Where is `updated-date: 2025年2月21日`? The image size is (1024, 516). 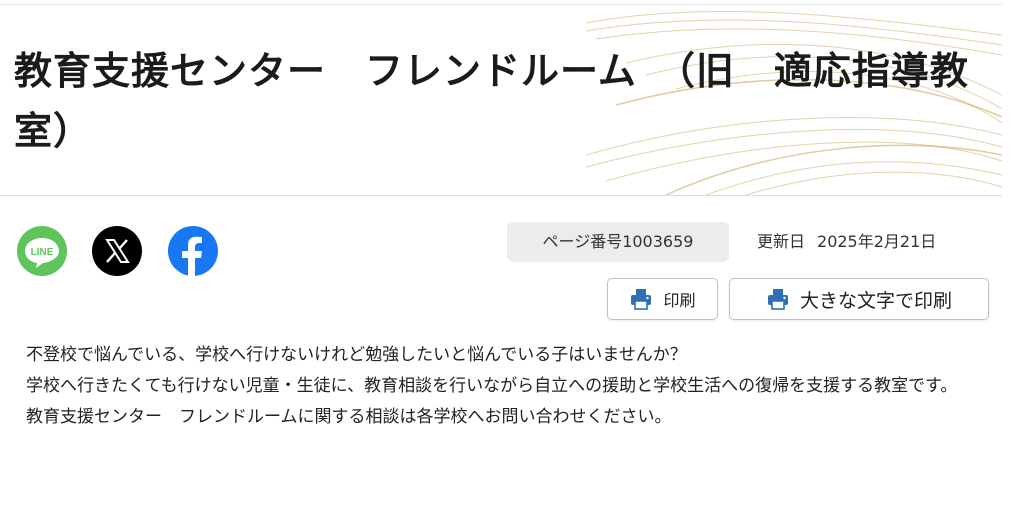 updated-date: 2025年2月21日 is located at coordinates (877, 241).